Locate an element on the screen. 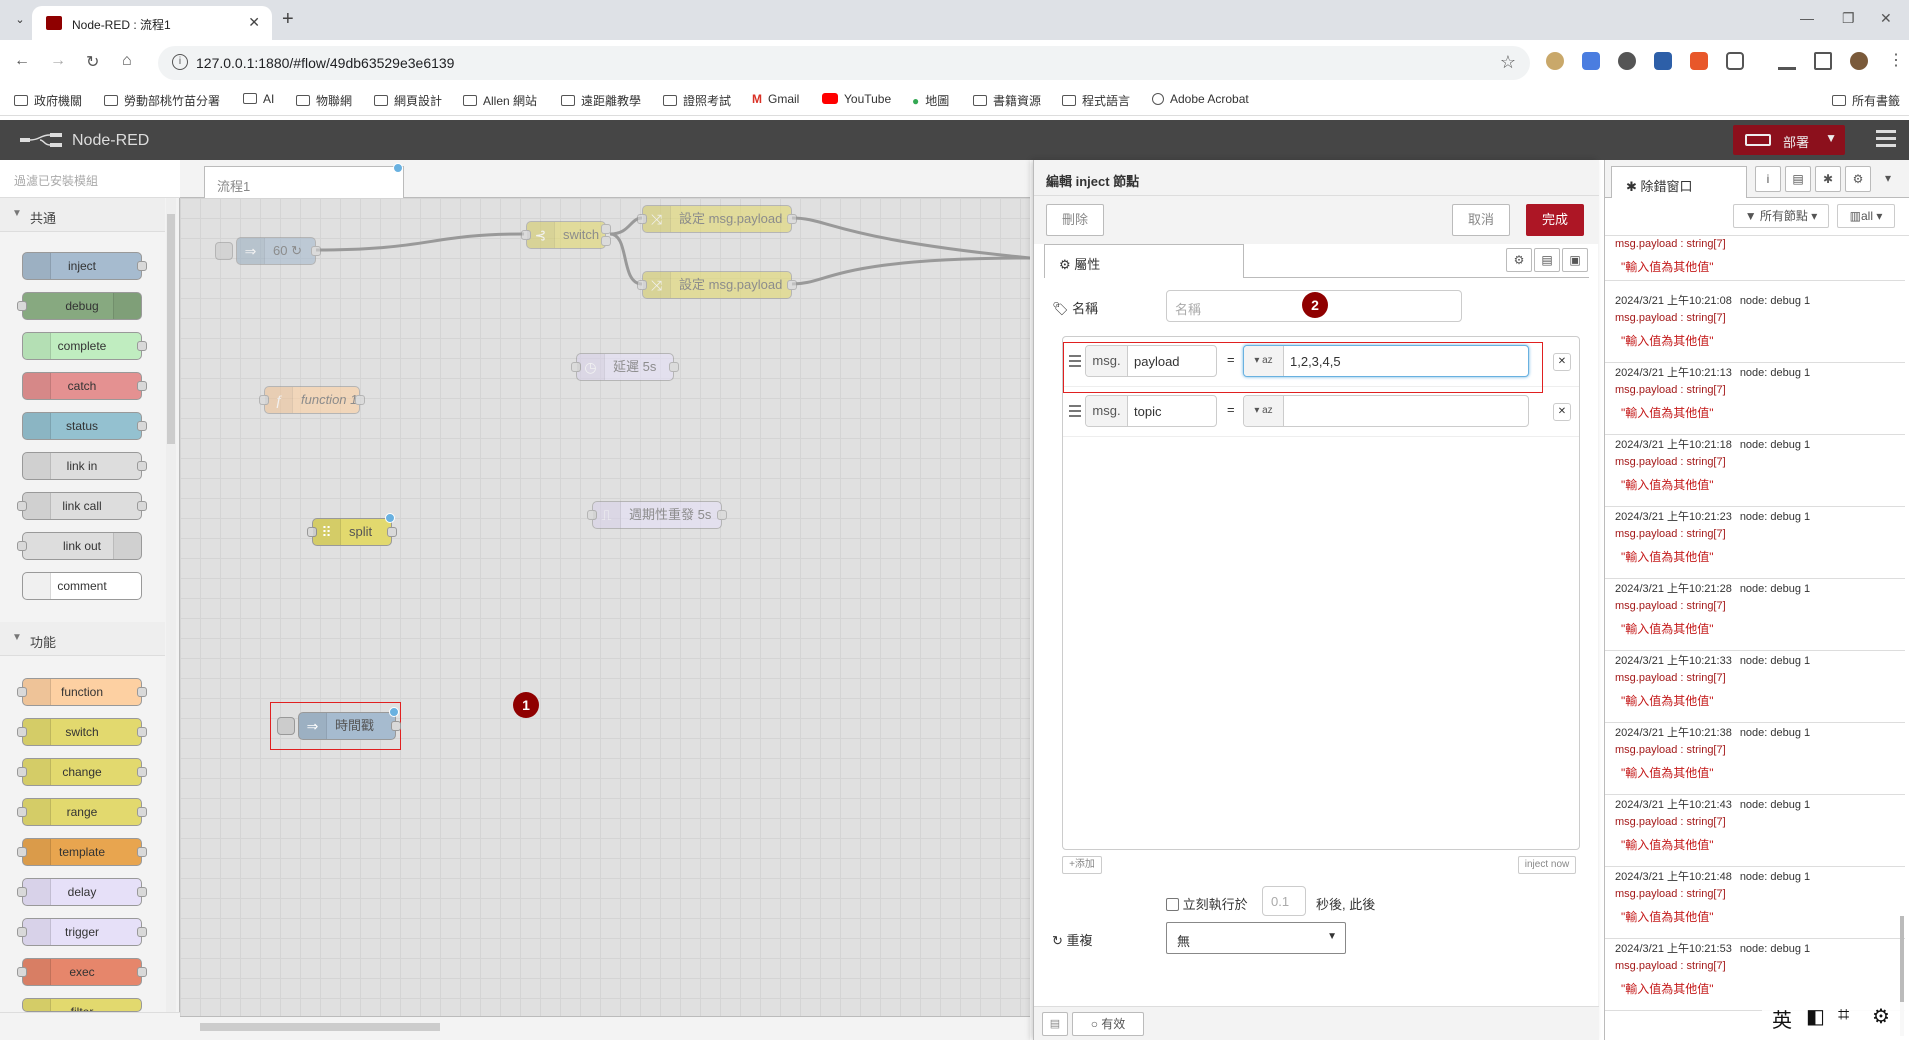 This screenshot has width=1909, height=1040. bookmark-folder: 網頁設計 is located at coordinates (408, 100).